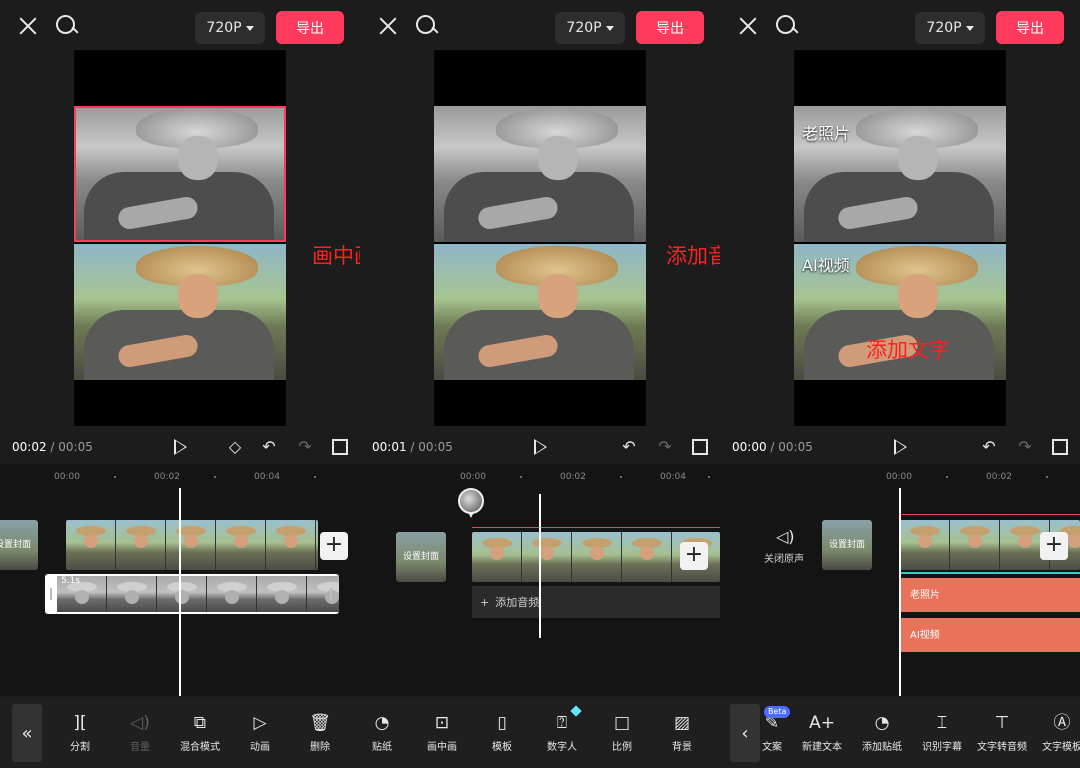 The width and height of the screenshot is (1080, 768). I want to click on old-photo: 老照片, so click(900, 174).